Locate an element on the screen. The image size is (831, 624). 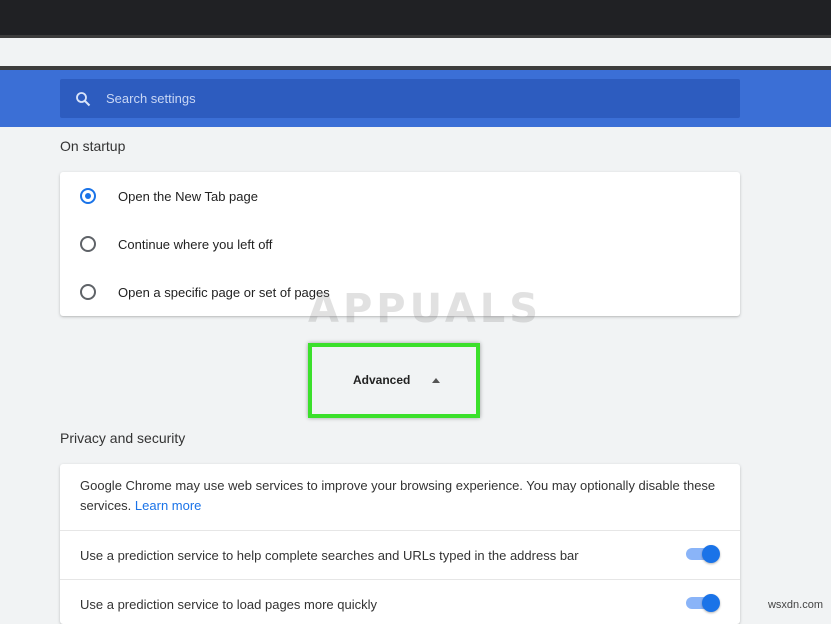
startup-option-label: Open the New Tab page is located at coordinates (188, 196).